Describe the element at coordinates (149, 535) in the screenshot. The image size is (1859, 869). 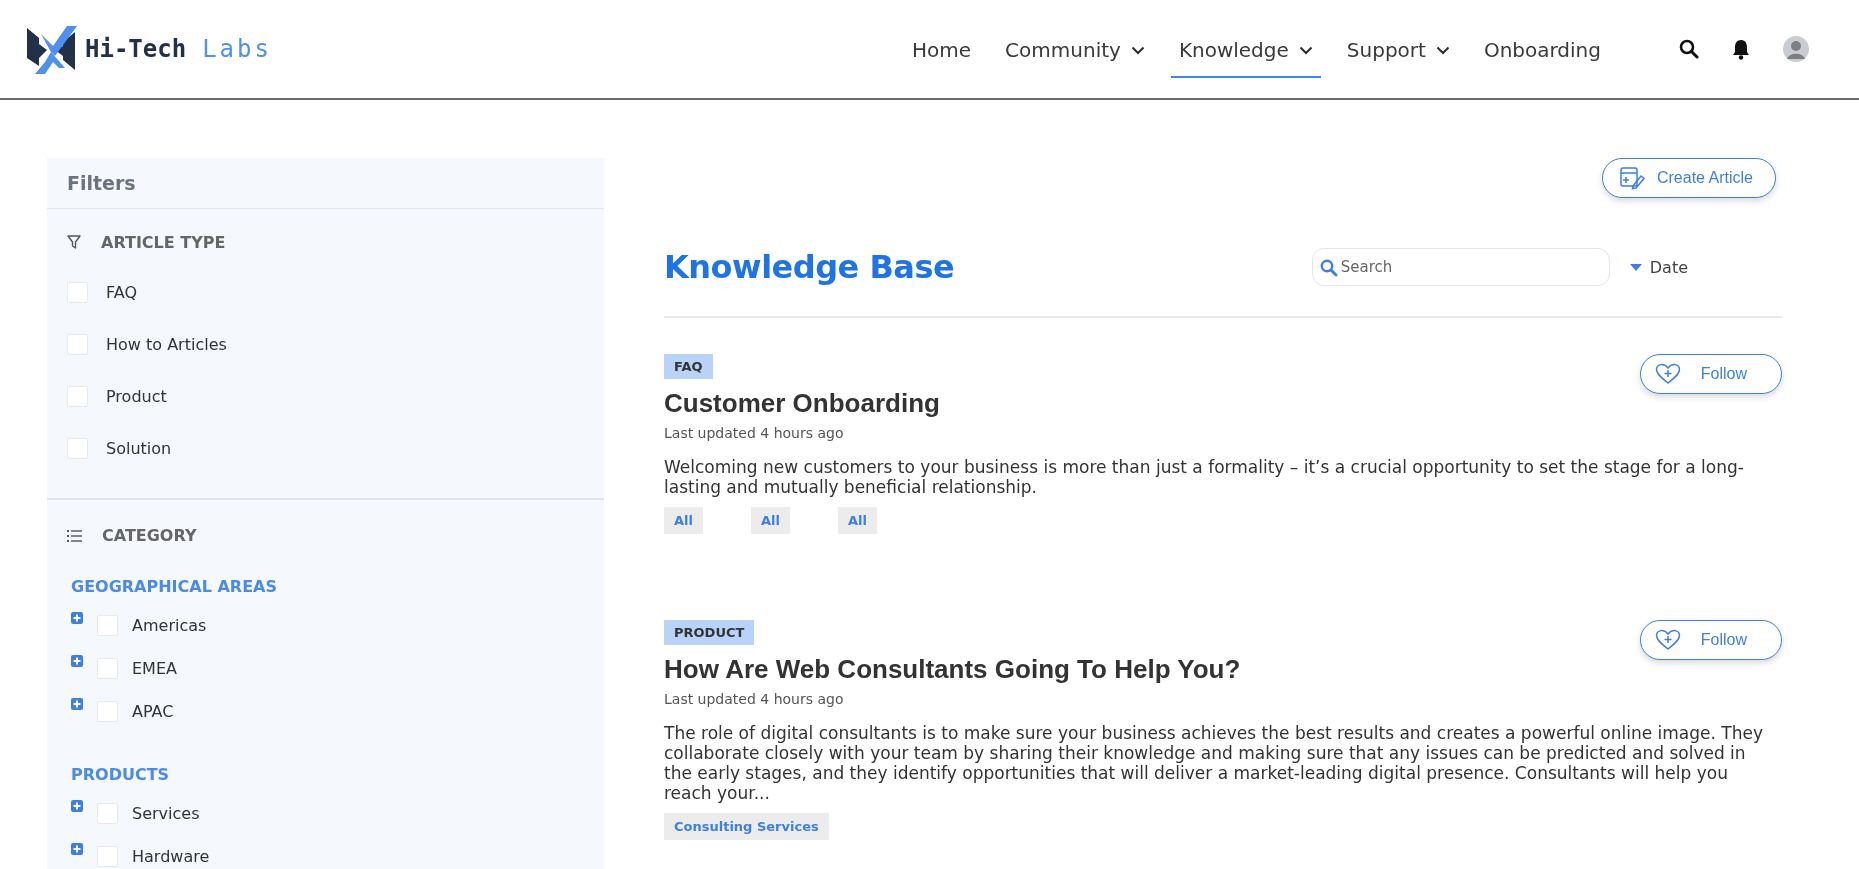
I see `section-heading: CATEGORY` at that location.